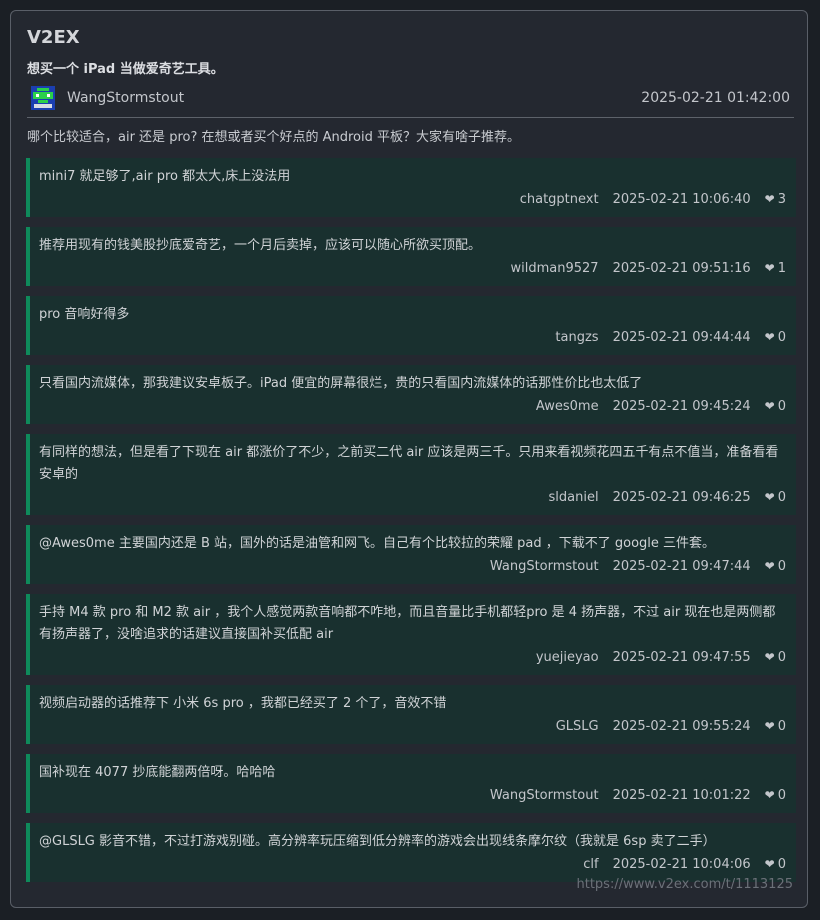  I want to click on topic-title: 想买一个 iPad 当做爱奇艺工具。, so click(125, 70).